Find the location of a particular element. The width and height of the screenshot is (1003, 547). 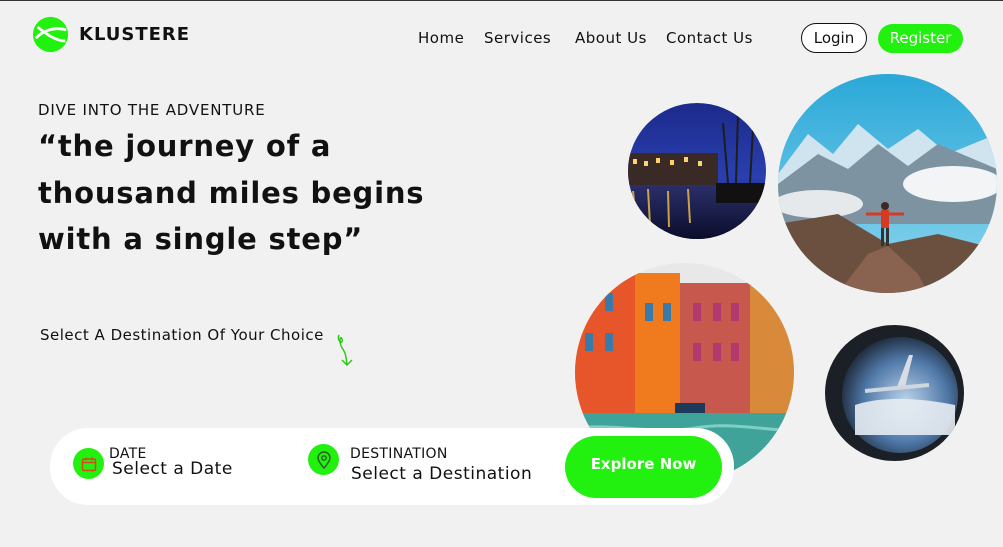

hero-quote-line: “the journey of a is located at coordinates (185, 146).